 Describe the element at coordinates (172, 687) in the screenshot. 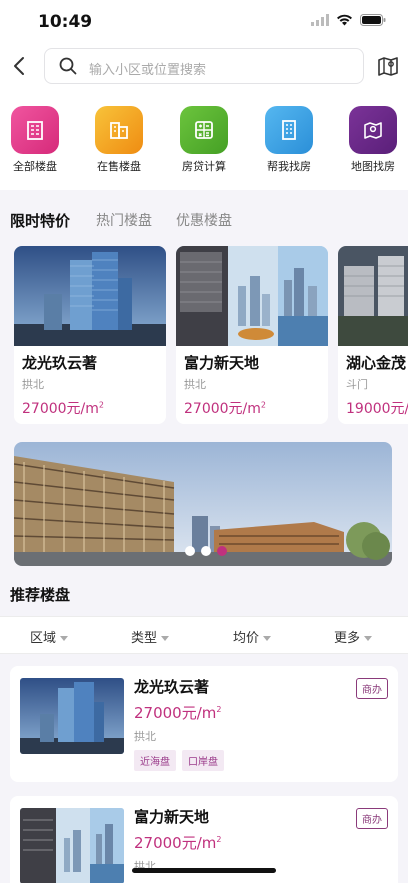

I see `listing-name: 龙光玖云著` at that location.